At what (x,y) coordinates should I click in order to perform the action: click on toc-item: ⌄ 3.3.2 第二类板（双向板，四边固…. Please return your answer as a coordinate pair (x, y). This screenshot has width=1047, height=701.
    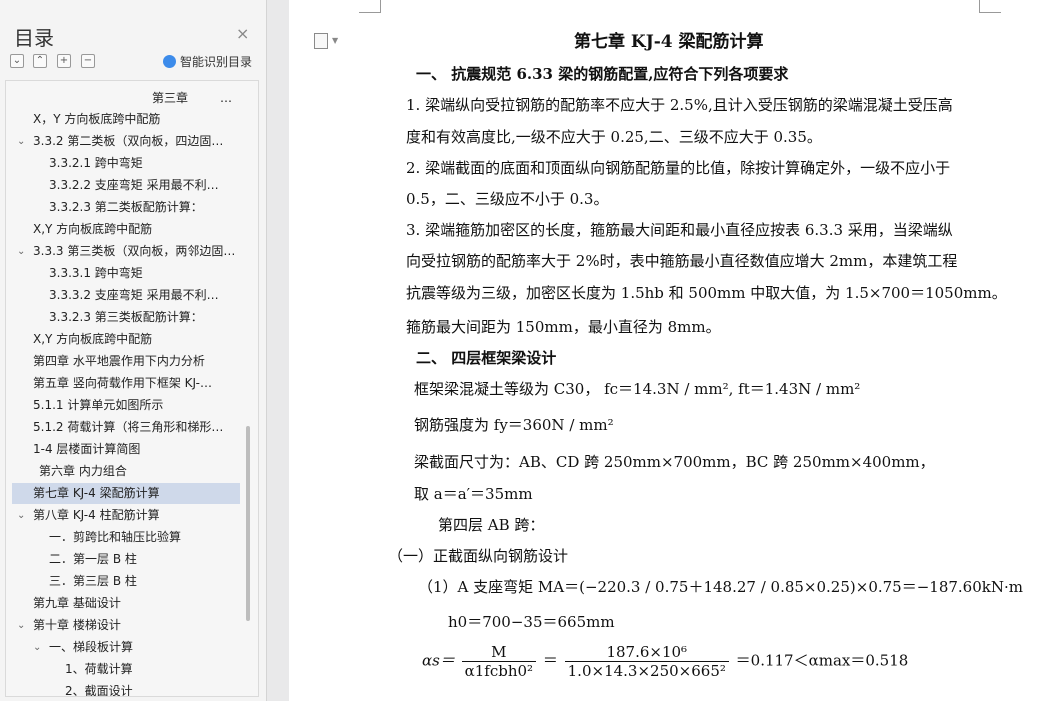
    Looking at the image, I should click on (124, 141).